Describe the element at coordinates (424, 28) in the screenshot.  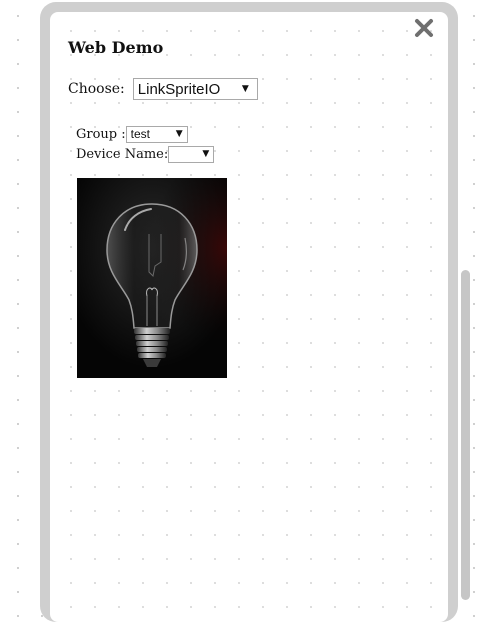
I see `close-icon` at that location.